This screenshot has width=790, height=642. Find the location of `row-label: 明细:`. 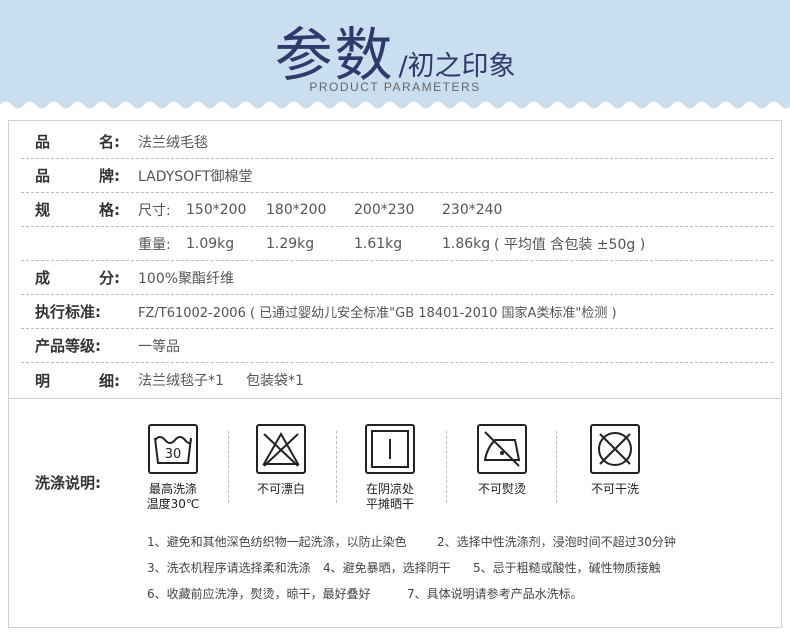

row-label: 明细: is located at coordinates (77, 380).